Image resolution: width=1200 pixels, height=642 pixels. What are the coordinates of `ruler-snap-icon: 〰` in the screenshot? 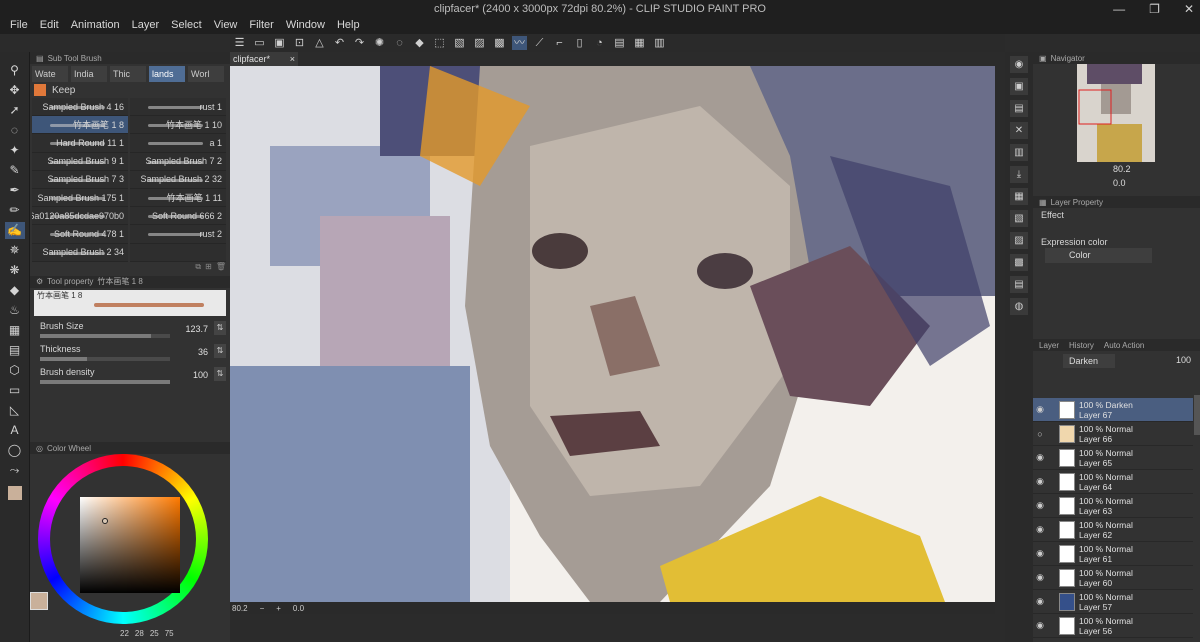 It's located at (519, 43).